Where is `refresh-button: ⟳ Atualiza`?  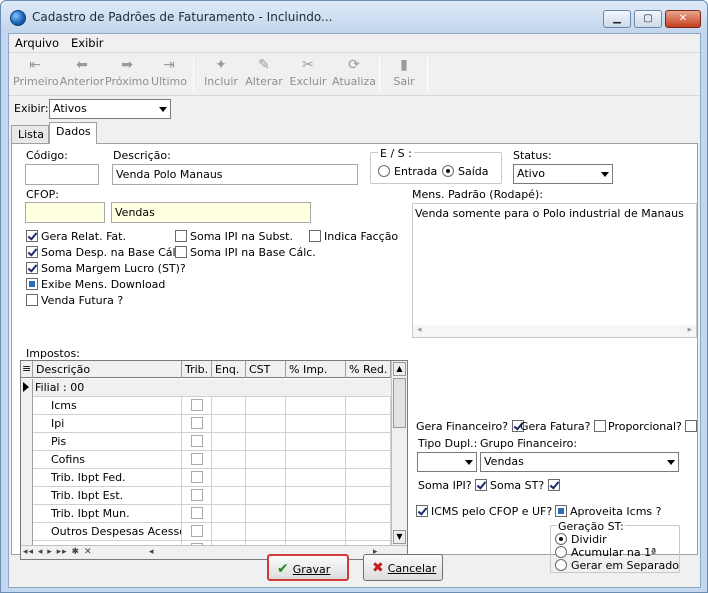 refresh-button: ⟳ Atualiza is located at coordinates (354, 74).